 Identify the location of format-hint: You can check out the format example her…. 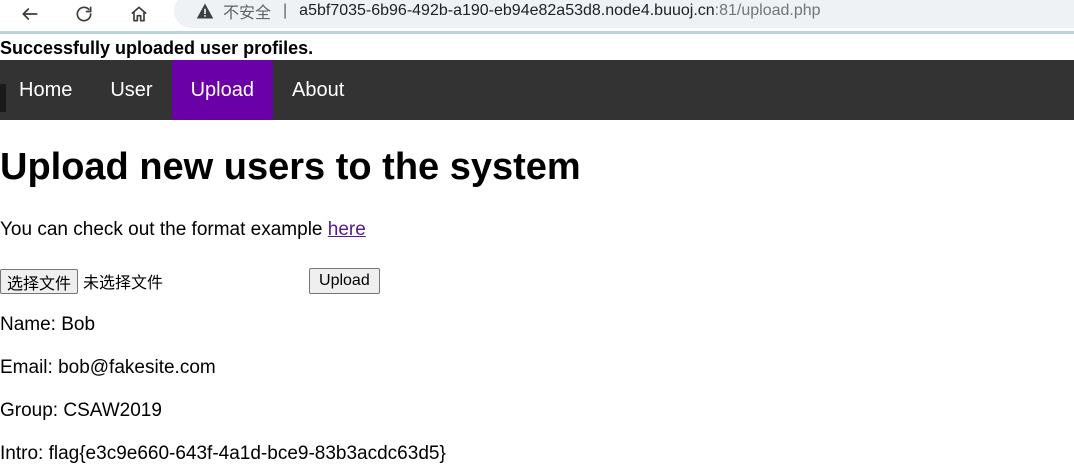
(183, 230).